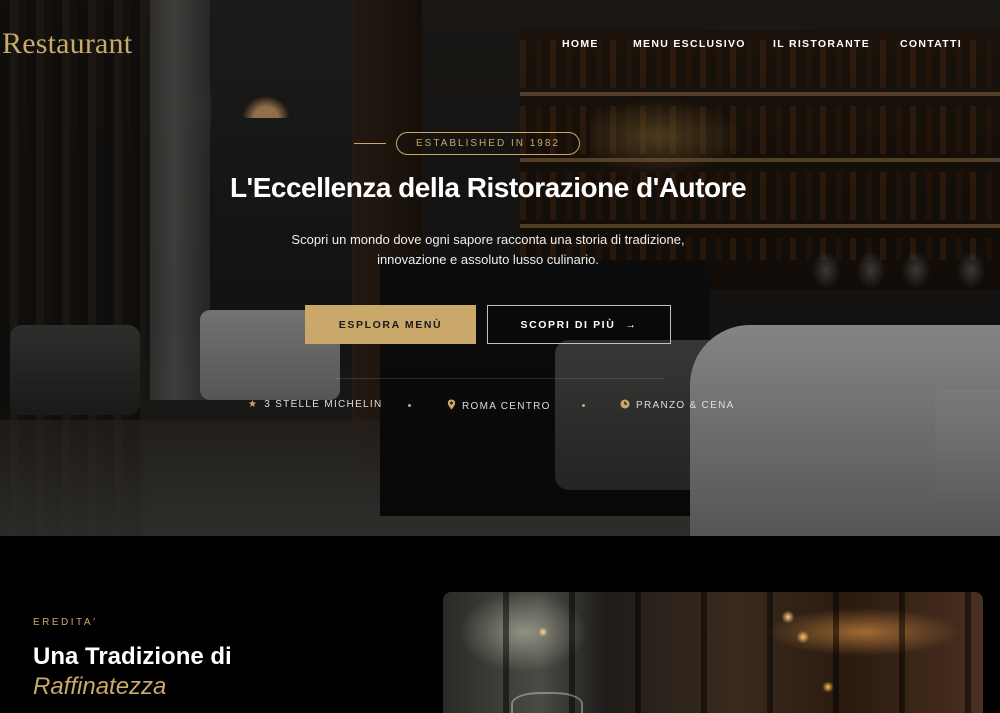 The height and width of the screenshot is (713, 1000). Describe the element at coordinates (821, 44) in the screenshot. I see `nav-link-il-ristorante: IL RISTORANTE` at that location.